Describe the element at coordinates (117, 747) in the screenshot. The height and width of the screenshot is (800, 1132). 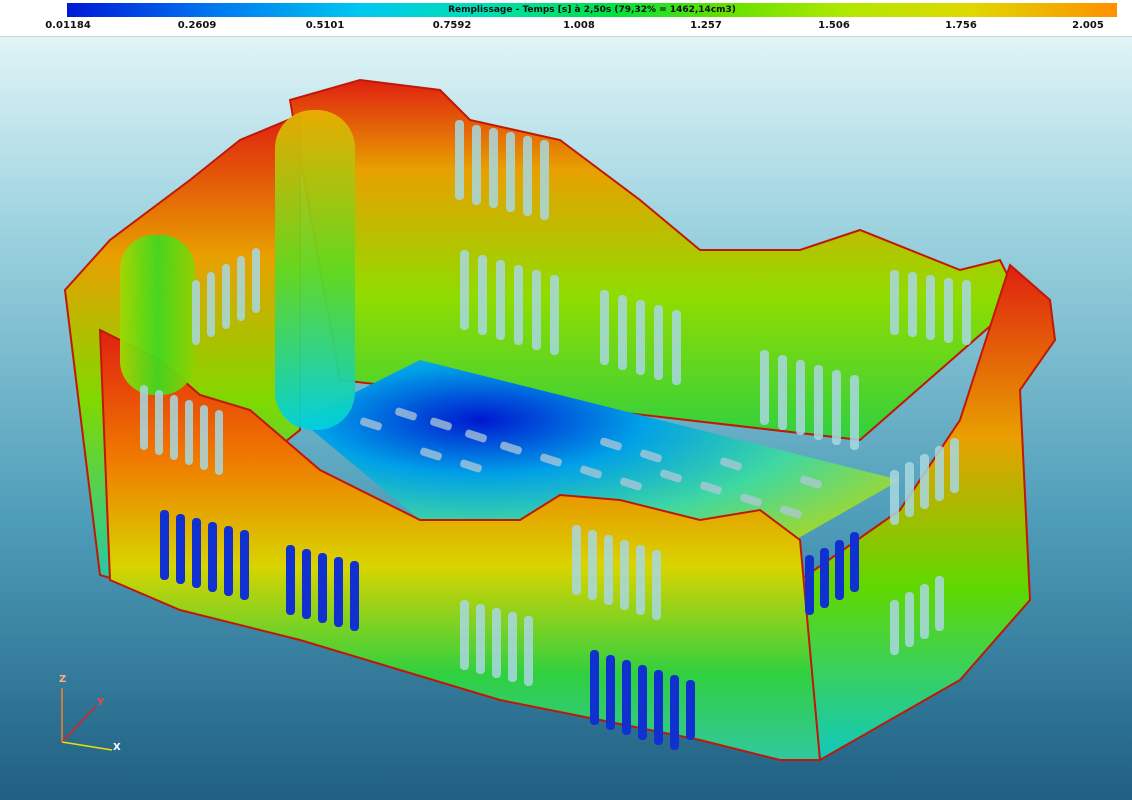
I see `axis-x-label: X` at that location.